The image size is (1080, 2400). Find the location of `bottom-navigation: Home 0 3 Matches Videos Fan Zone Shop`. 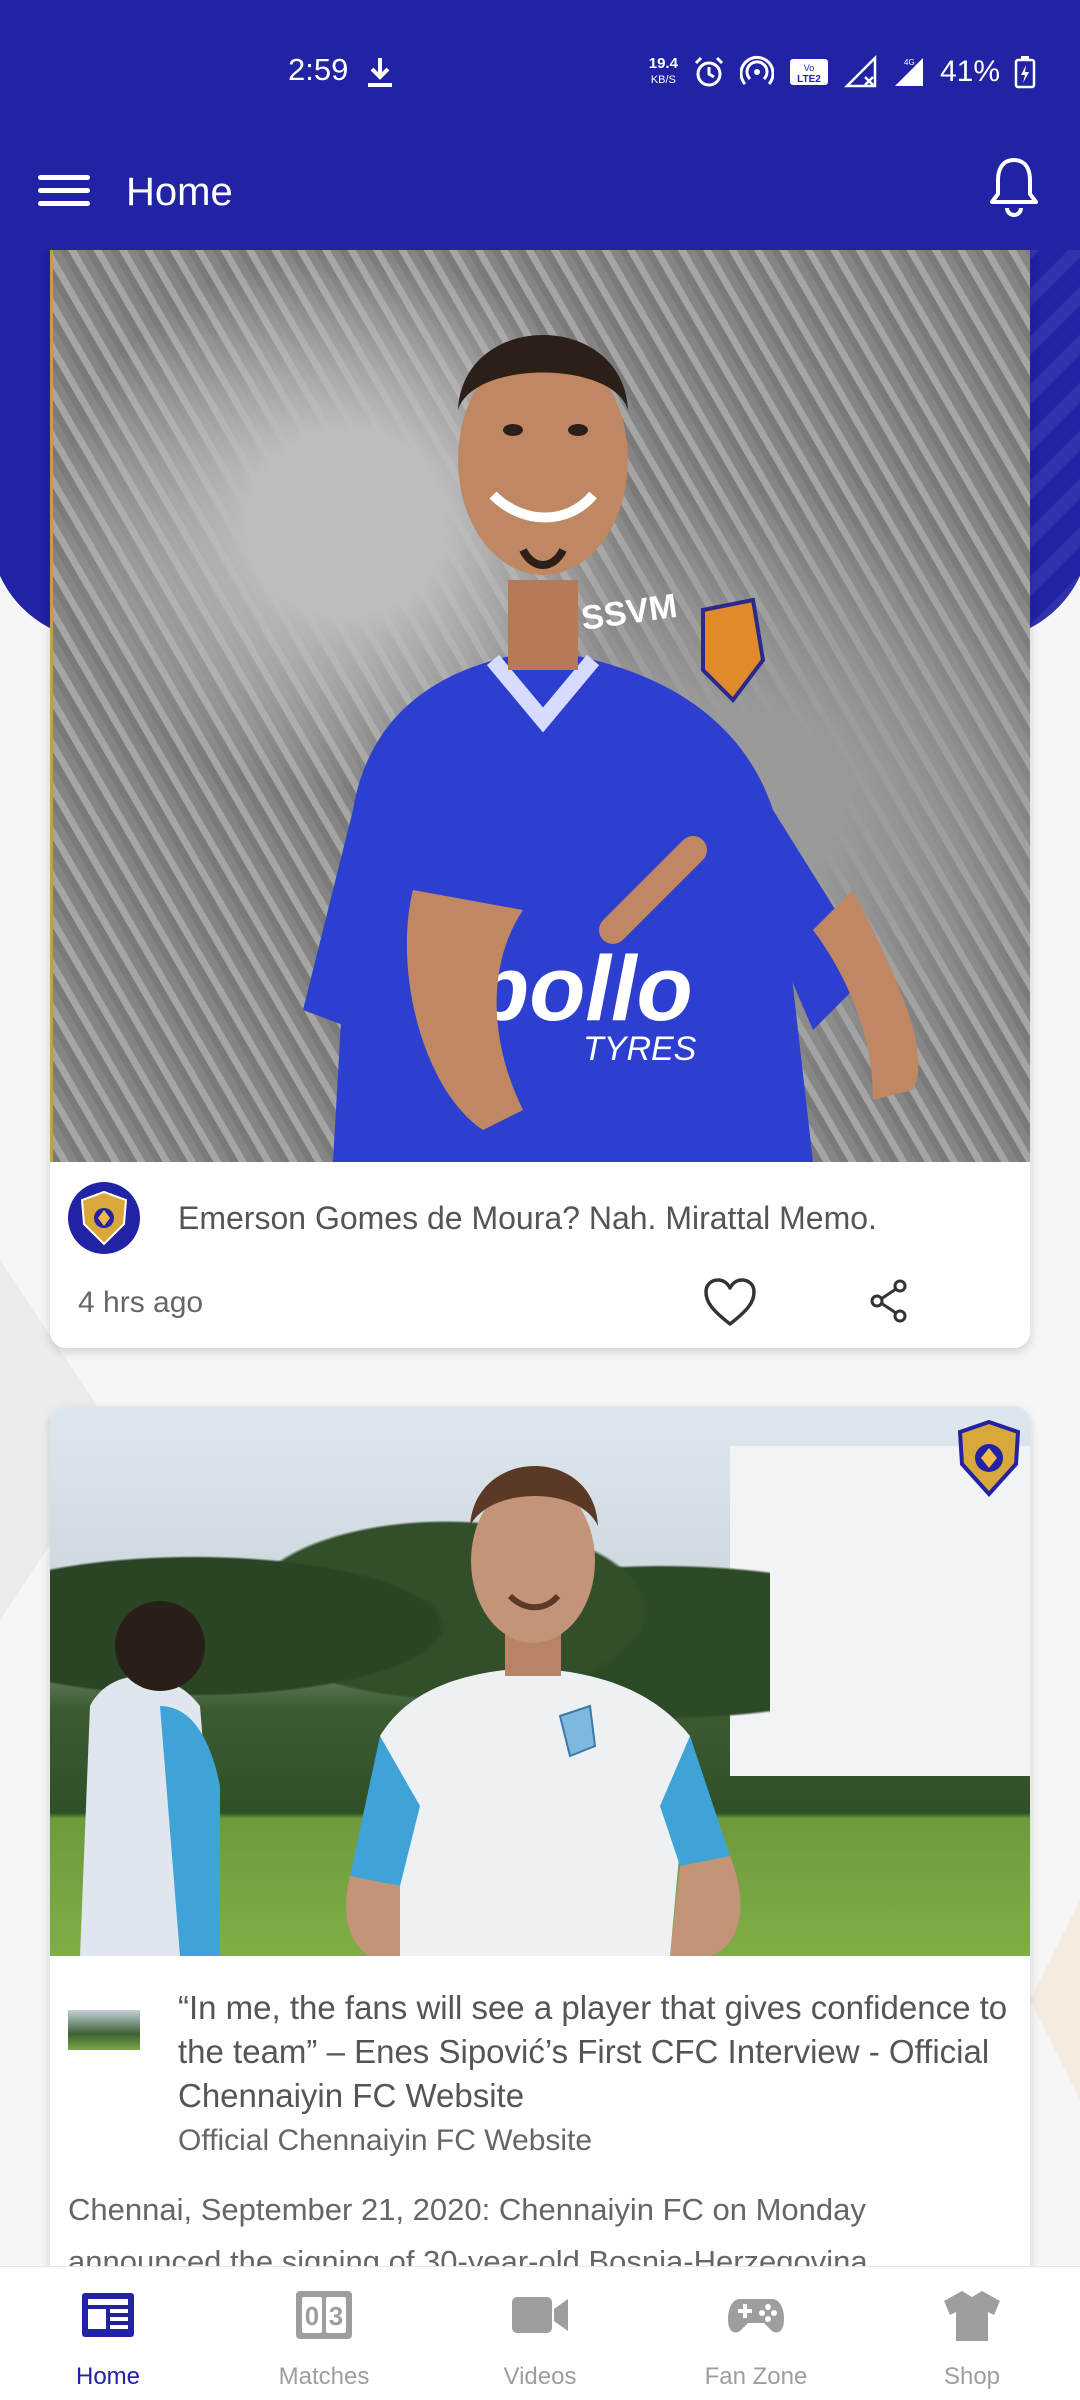

bottom-navigation: Home 0 3 Matches Videos Fan Zone Shop is located at coordinates (540, 2333).